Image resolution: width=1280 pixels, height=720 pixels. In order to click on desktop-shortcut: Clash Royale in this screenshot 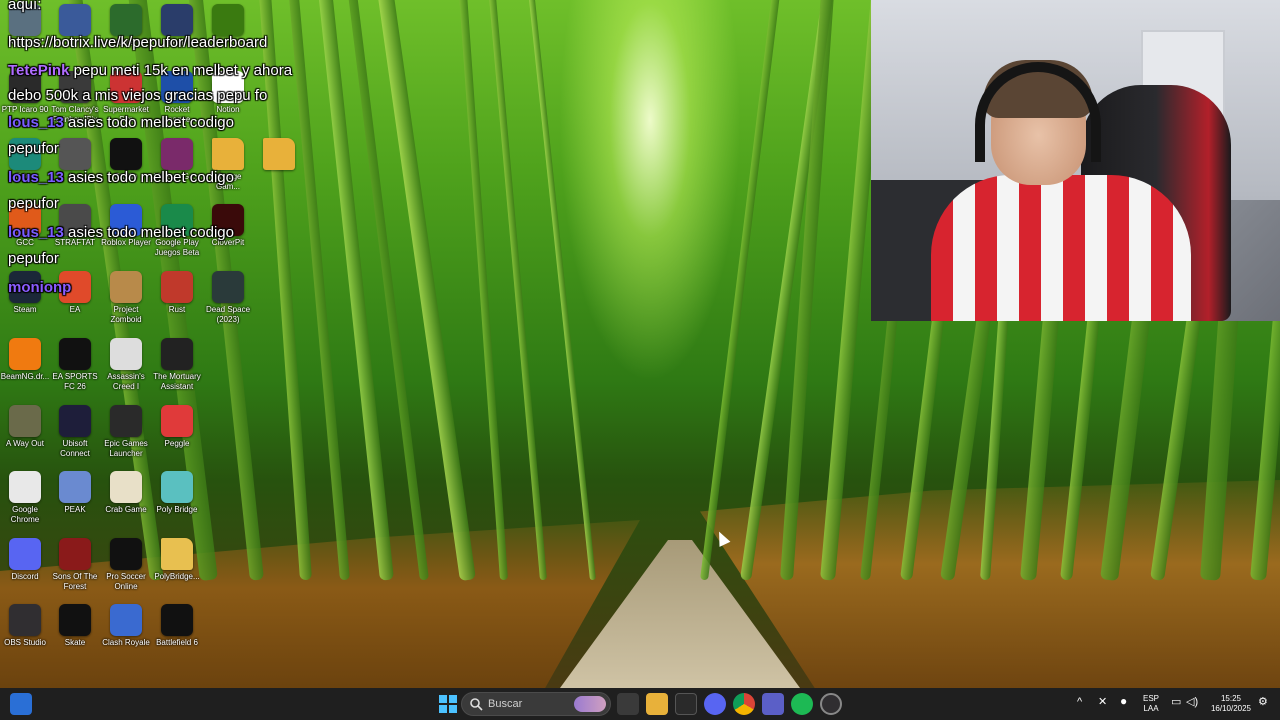, I will do `click(126, 626)`.